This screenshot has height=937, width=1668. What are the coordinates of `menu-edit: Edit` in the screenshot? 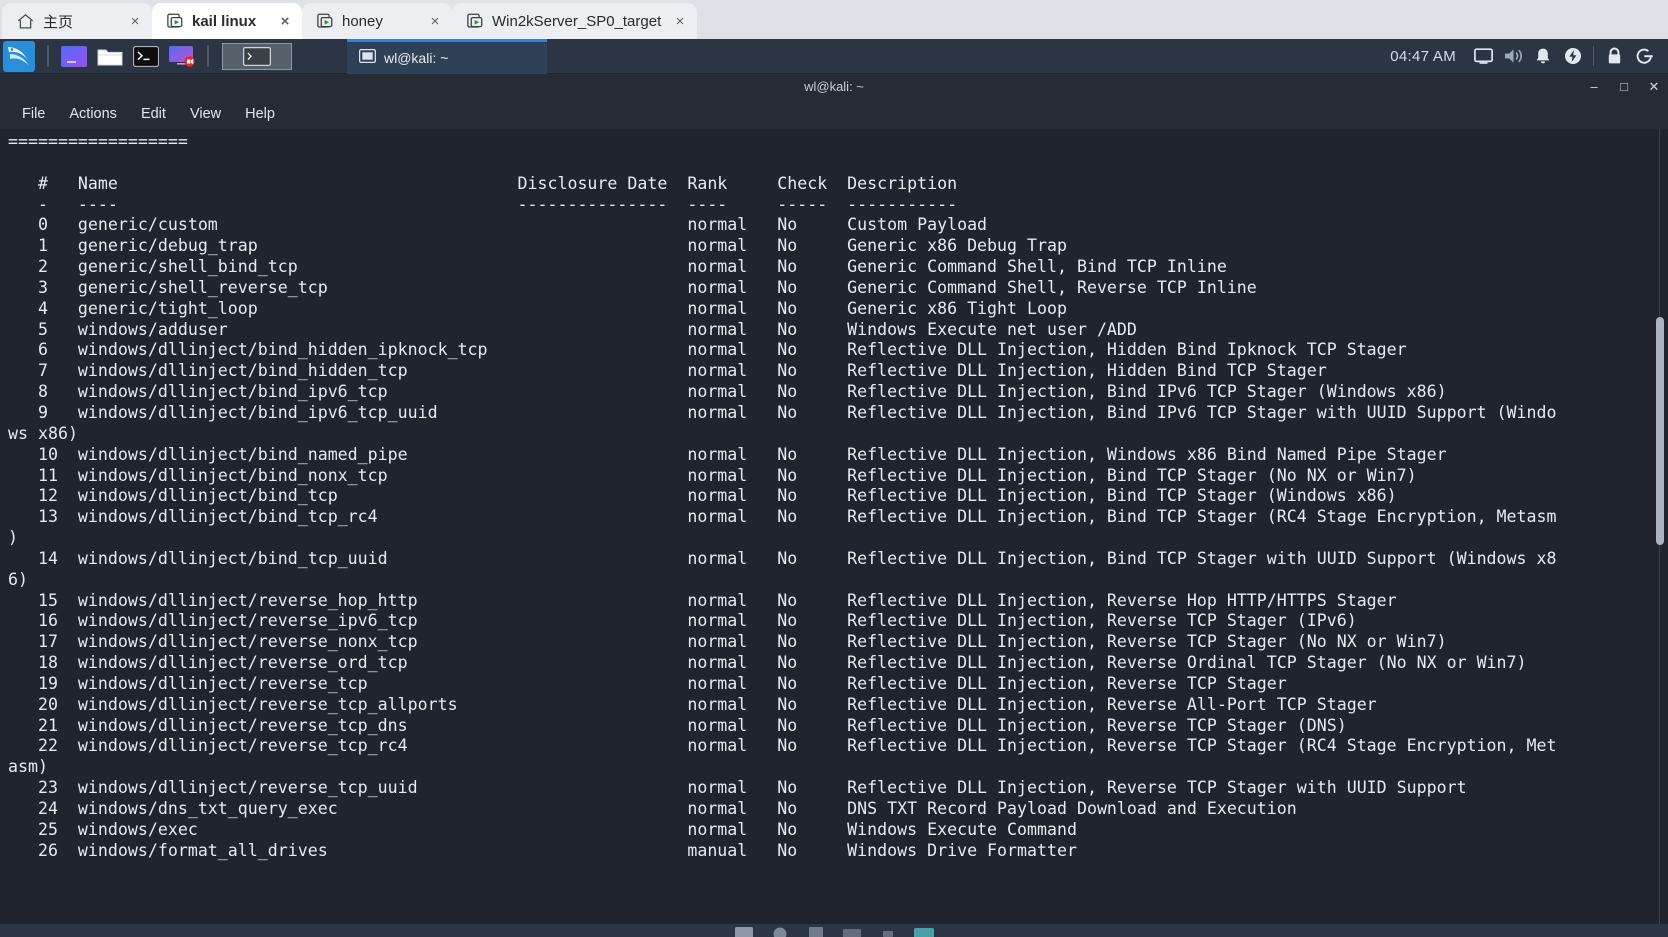 It's located at (153, 114).